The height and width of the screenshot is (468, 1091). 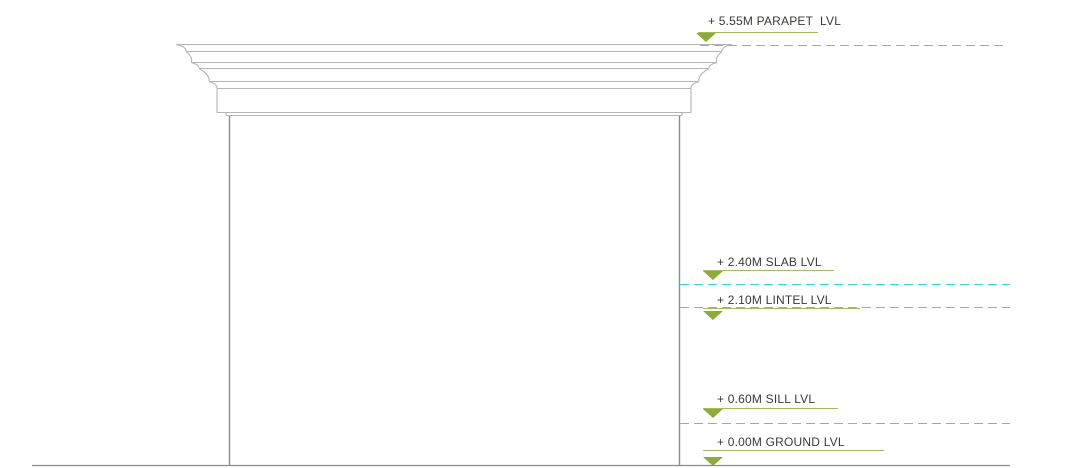 I want to click on level-label-lintel: + 2.10M LINTEL LVL, so click(x=774, y=300).